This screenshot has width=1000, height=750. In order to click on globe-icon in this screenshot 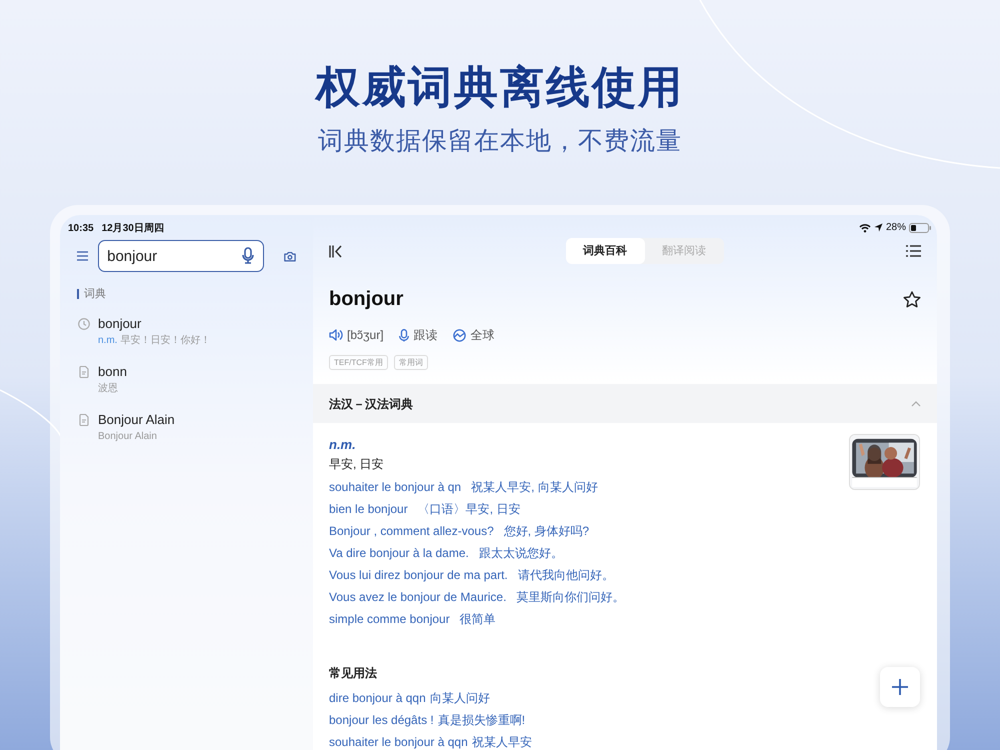, I will do `click(459, 335)`.